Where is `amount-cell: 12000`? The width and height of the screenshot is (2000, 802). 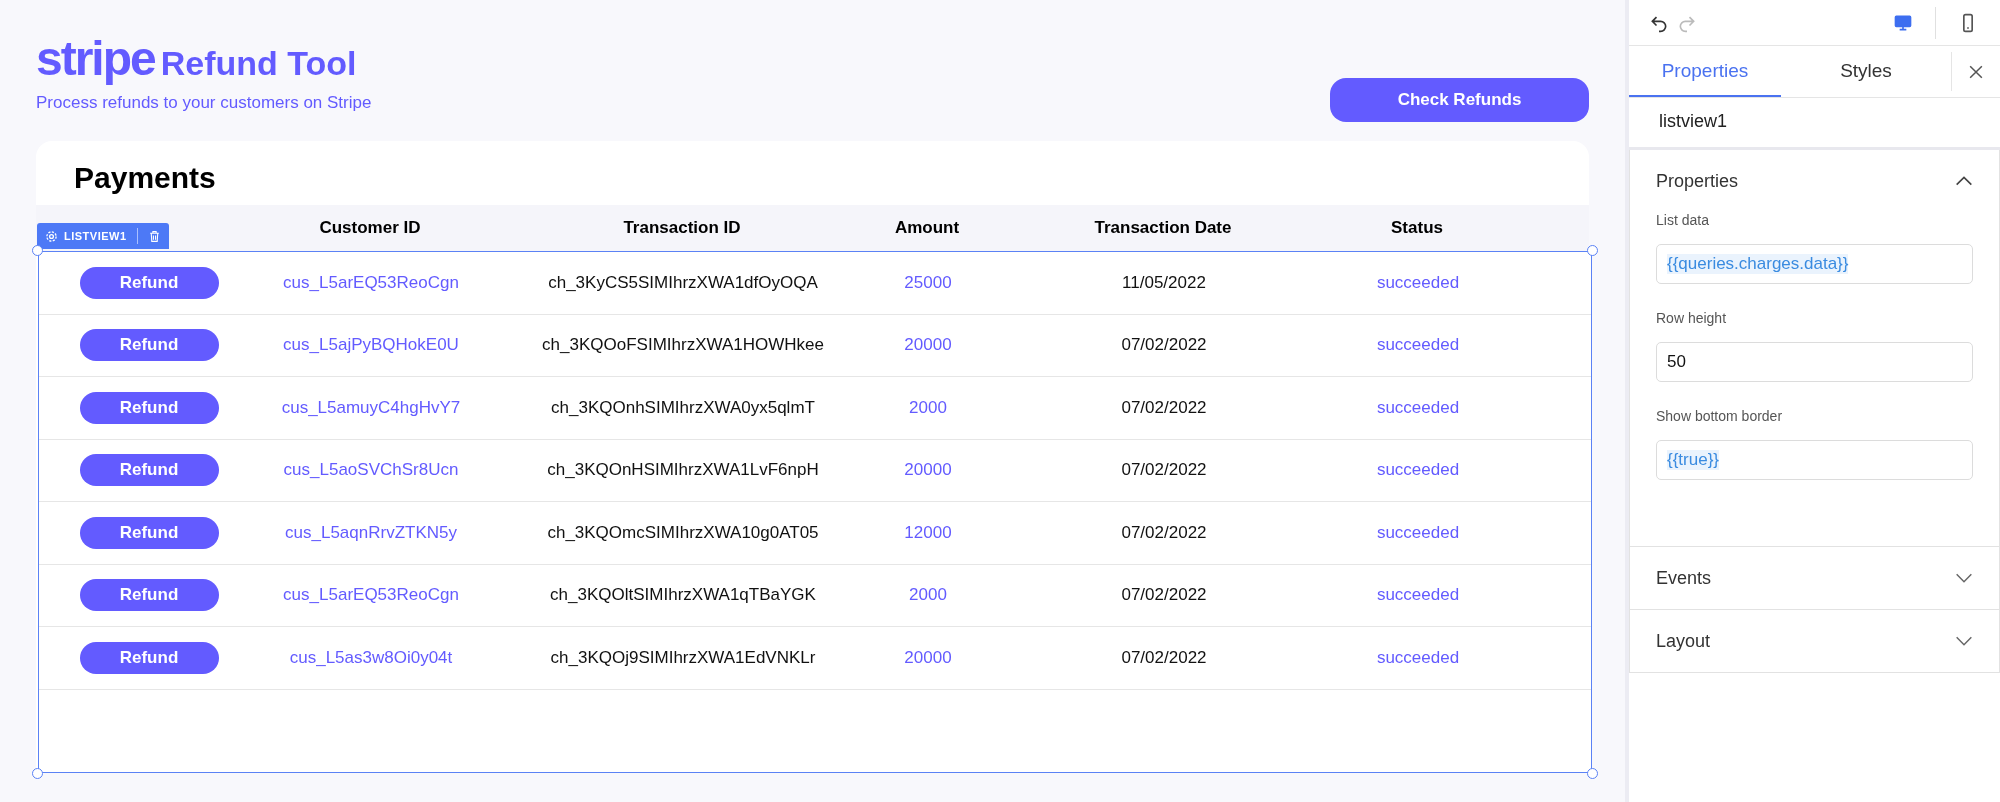
amount-cell: 12000 is located at coordinates (928, 532).